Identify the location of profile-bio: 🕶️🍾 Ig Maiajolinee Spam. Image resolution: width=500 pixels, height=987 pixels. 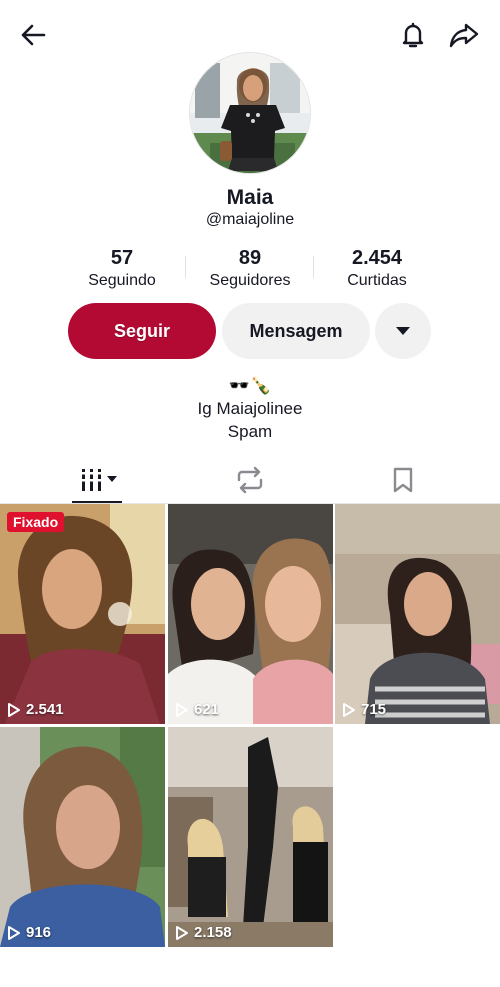
(250, 408).